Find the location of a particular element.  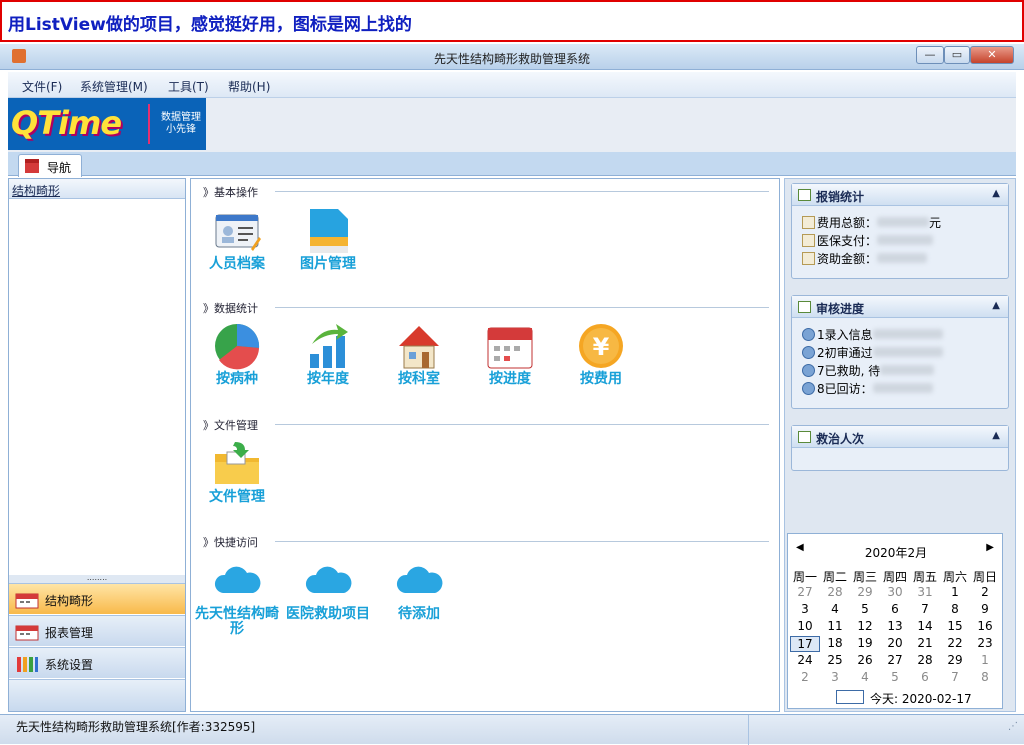

sidebar-button-structure: 结构畸形 is located at coordinates (97, 598).